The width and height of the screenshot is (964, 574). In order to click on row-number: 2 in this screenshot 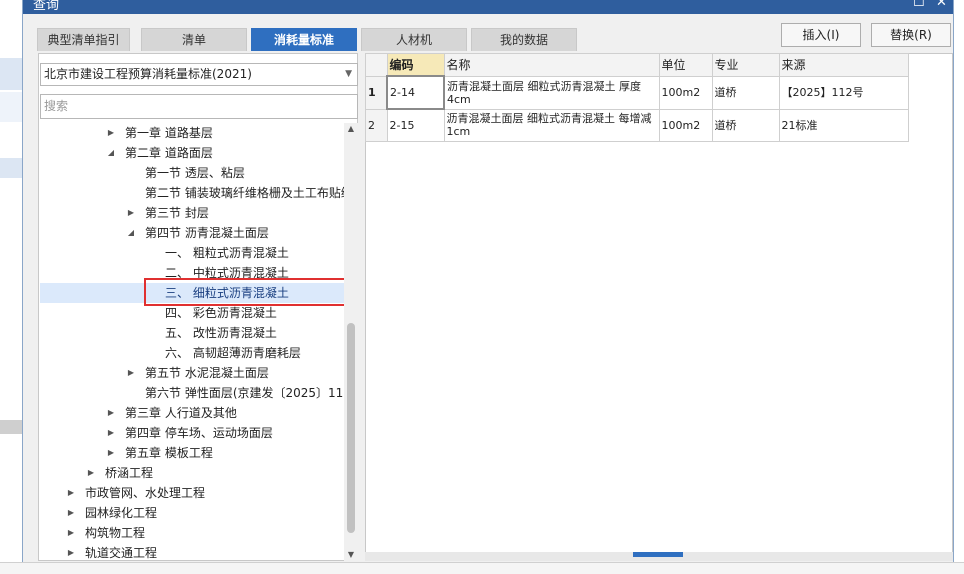, I will do `click(376, 125)`.